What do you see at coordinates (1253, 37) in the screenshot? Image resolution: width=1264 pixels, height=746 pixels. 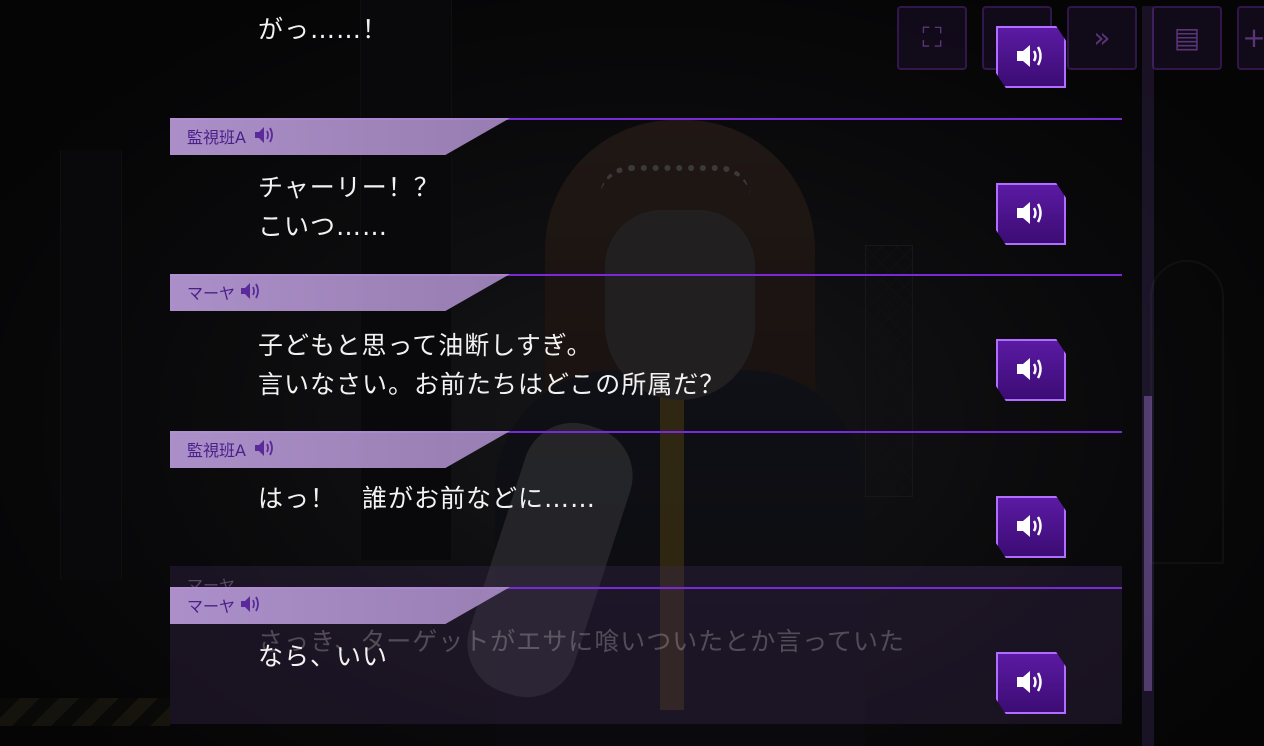 I see `menu-icon: +` at bounding box center [1253, 37].